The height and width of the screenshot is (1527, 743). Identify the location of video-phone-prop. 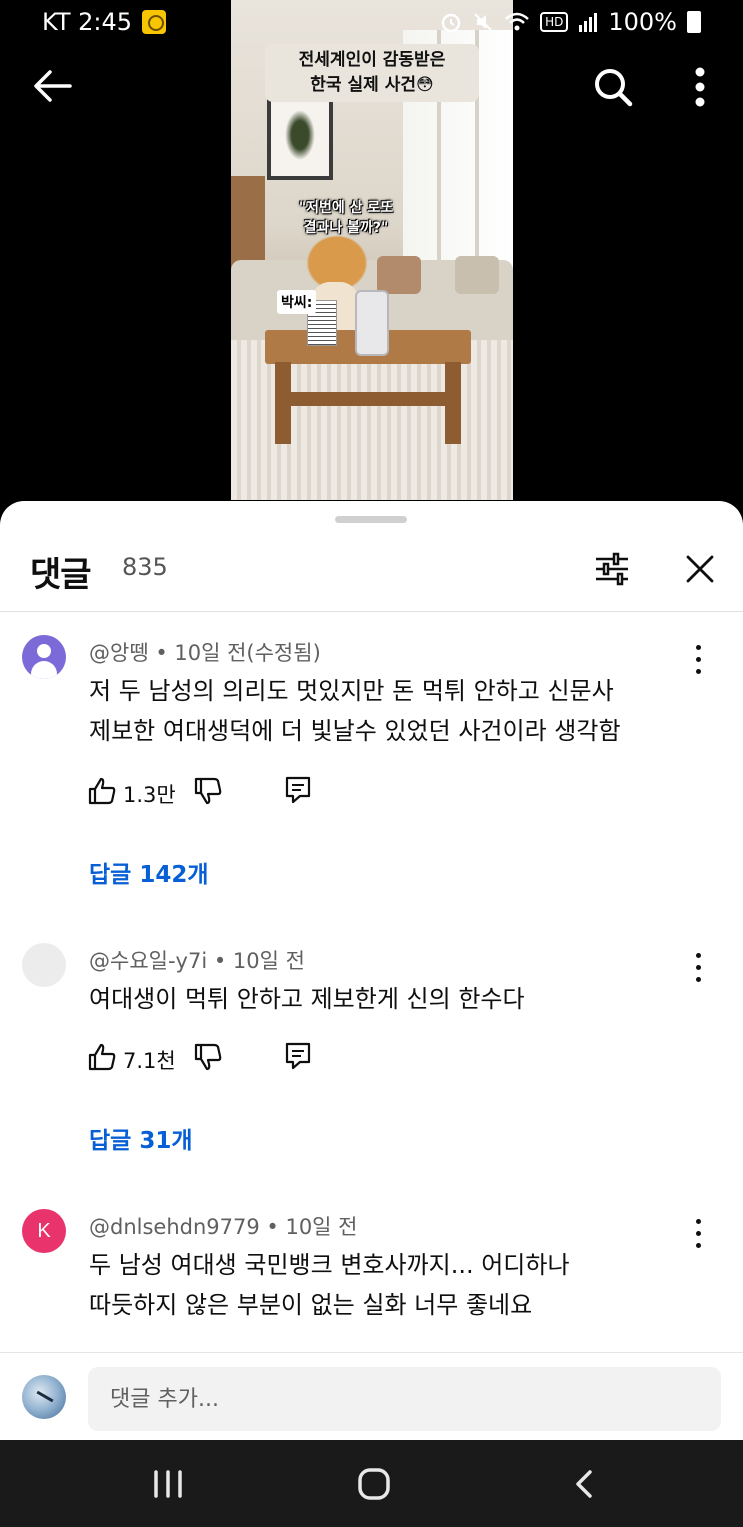
(372, 323).